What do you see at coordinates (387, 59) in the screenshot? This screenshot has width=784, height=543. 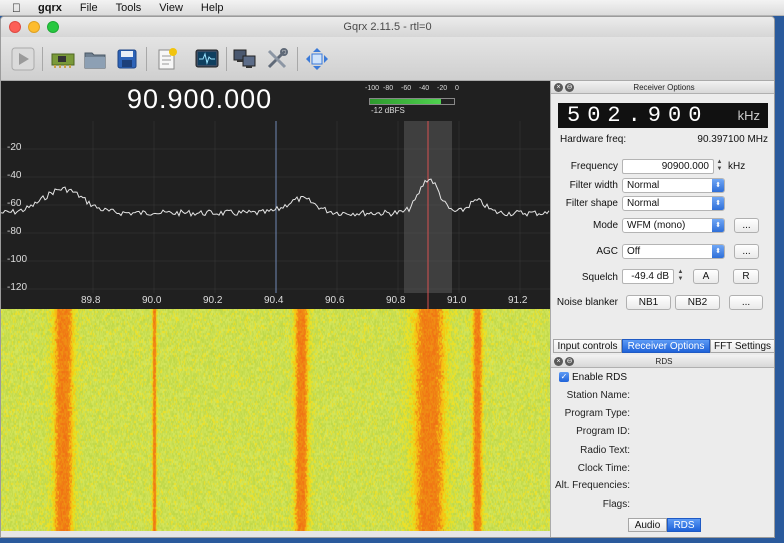 I see `toolbar` at bounding box center [387, 59].